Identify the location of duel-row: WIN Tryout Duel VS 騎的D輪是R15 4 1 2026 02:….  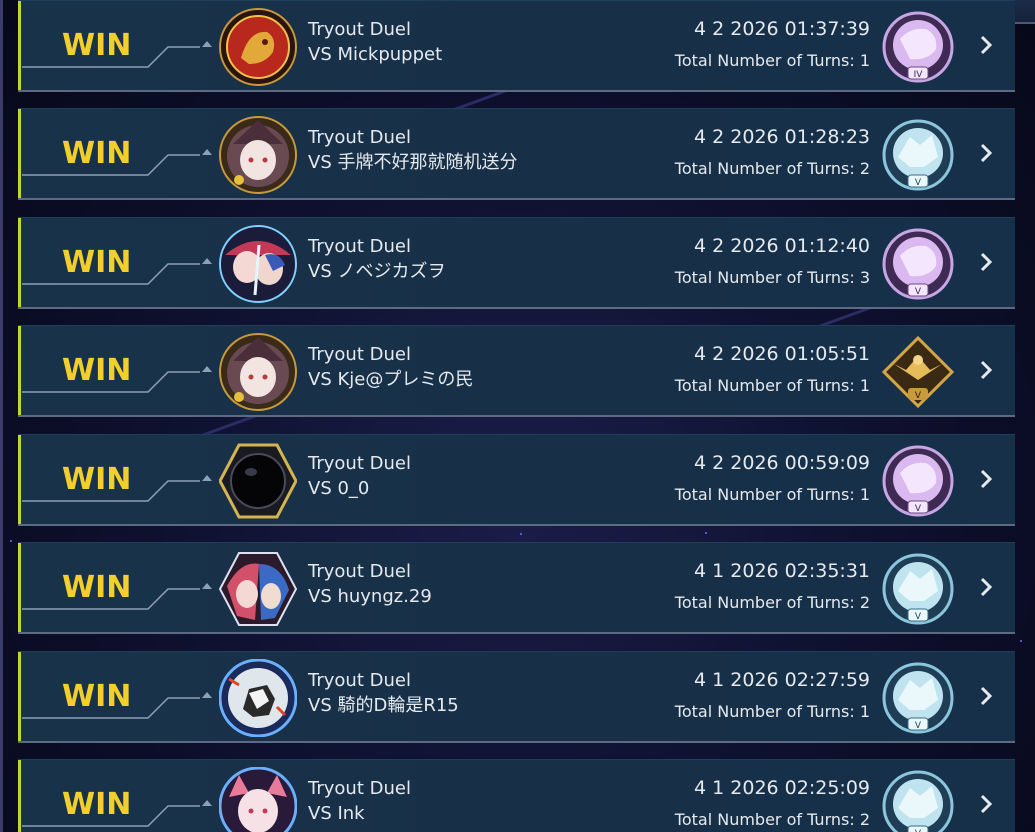
(516, 697).